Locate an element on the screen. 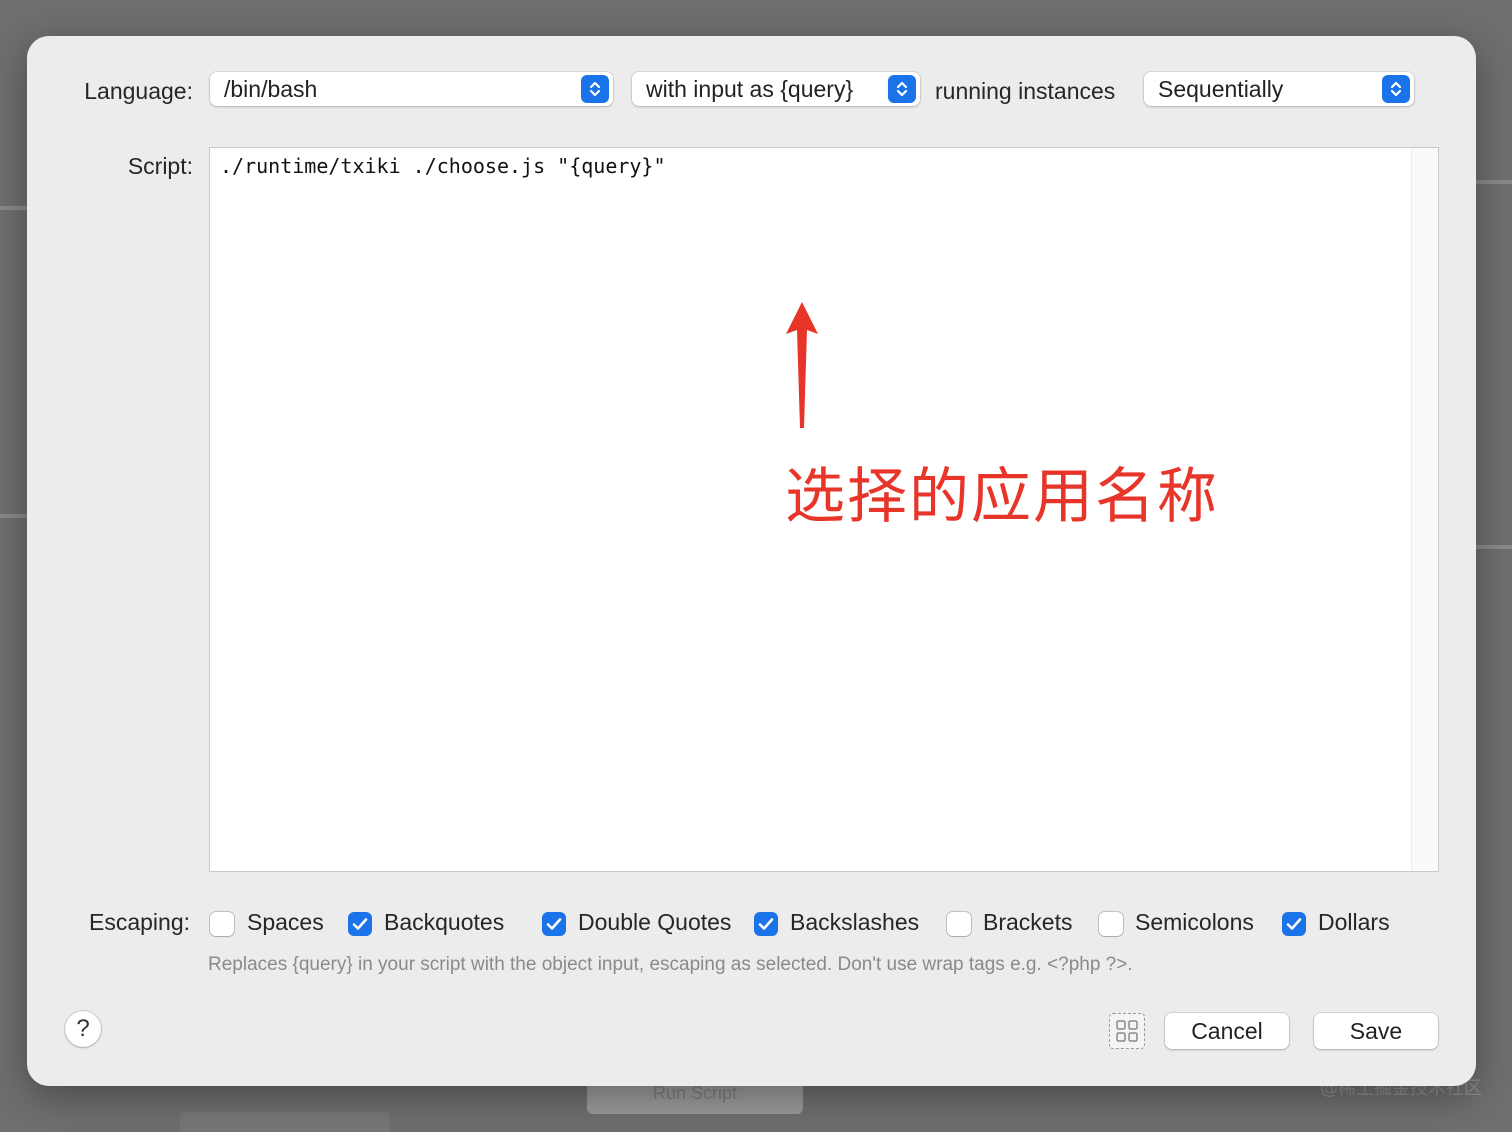 Image resolution: width=1512 pixels, height=1132 pixels. input-mode-value: with input as {query} is located at coordinates (750, 89).